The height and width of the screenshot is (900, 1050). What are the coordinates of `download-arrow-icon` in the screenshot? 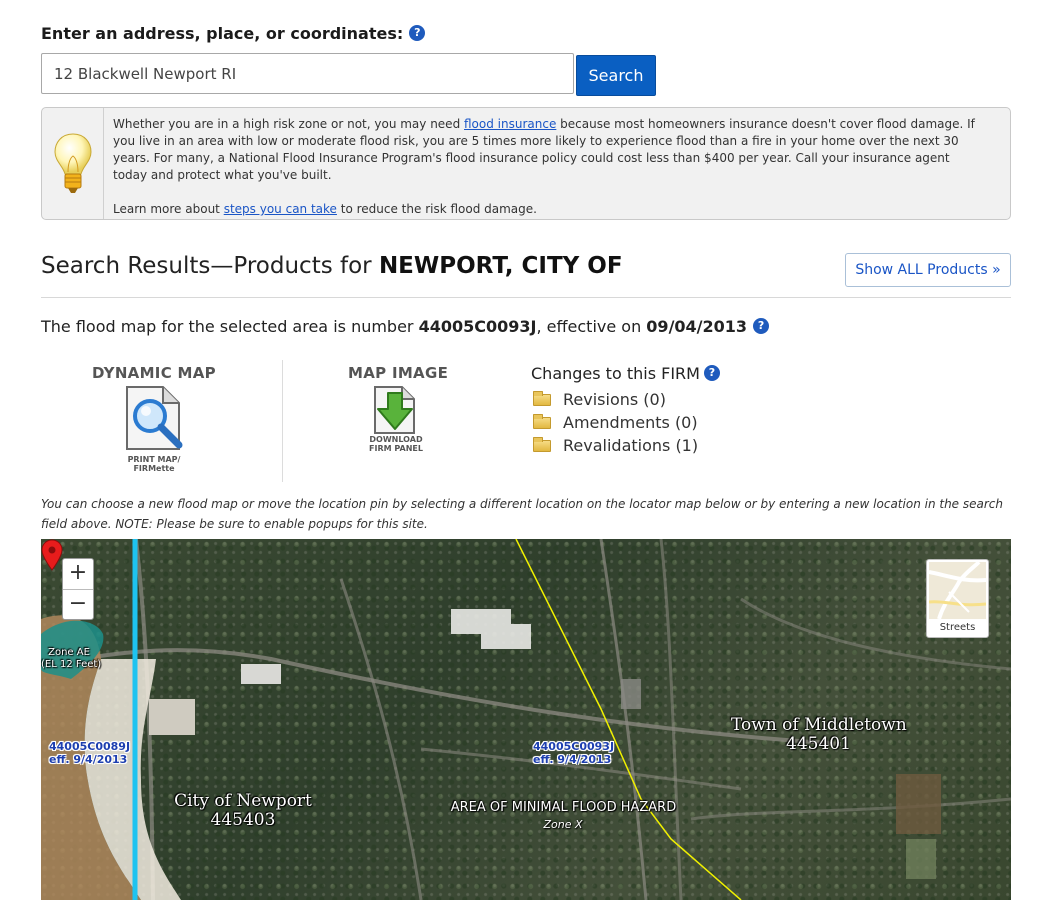 It's located at (396, 410).